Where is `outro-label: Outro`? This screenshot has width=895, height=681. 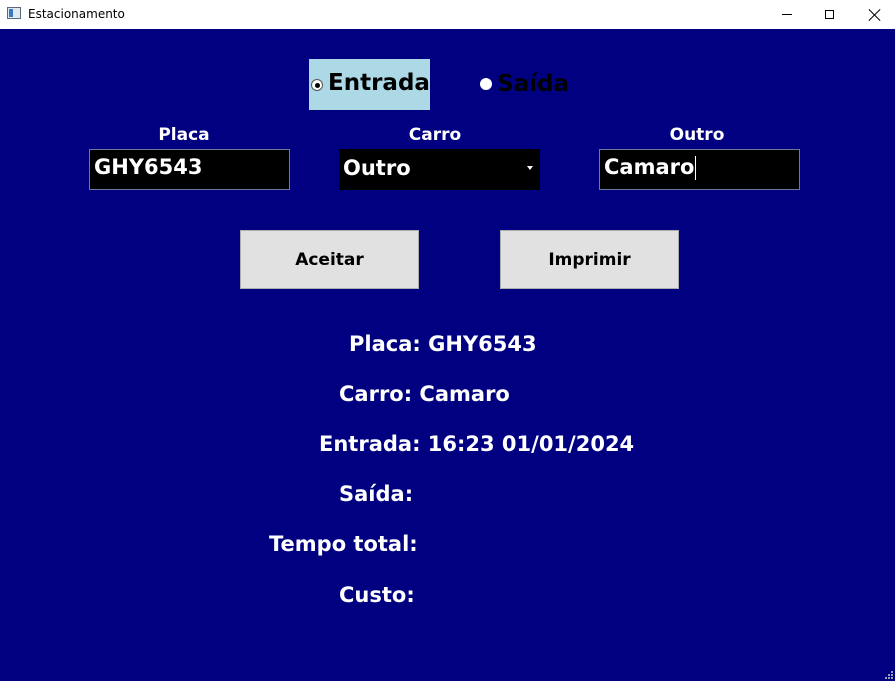
outro-label: Outro is located at coordinates (697, 135).